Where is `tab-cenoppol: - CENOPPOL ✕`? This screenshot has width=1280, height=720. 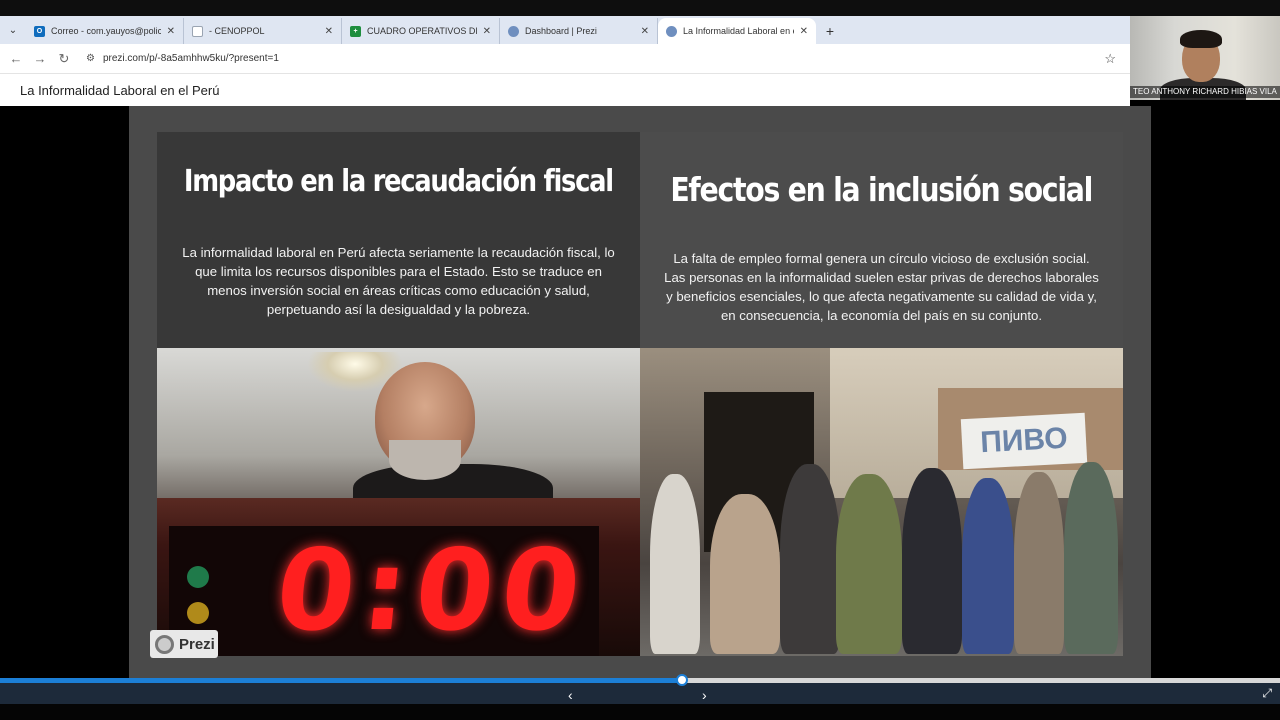 tab-cenoppol: - CENOPPOL ✕ is located at coordinates (263, 31).